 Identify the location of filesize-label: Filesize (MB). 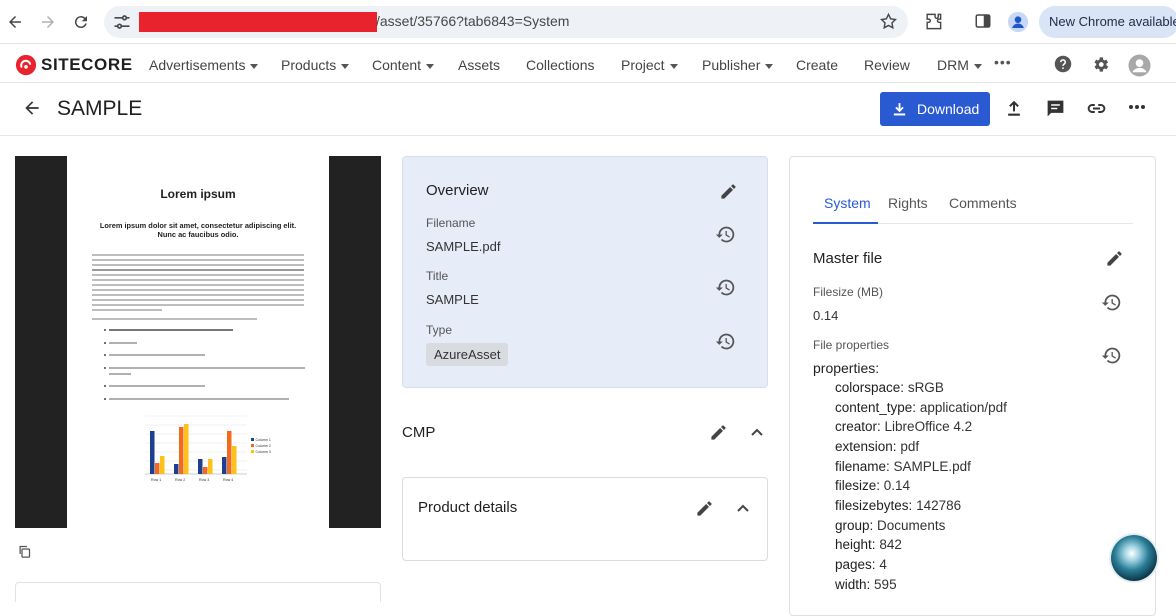
(848, 292).